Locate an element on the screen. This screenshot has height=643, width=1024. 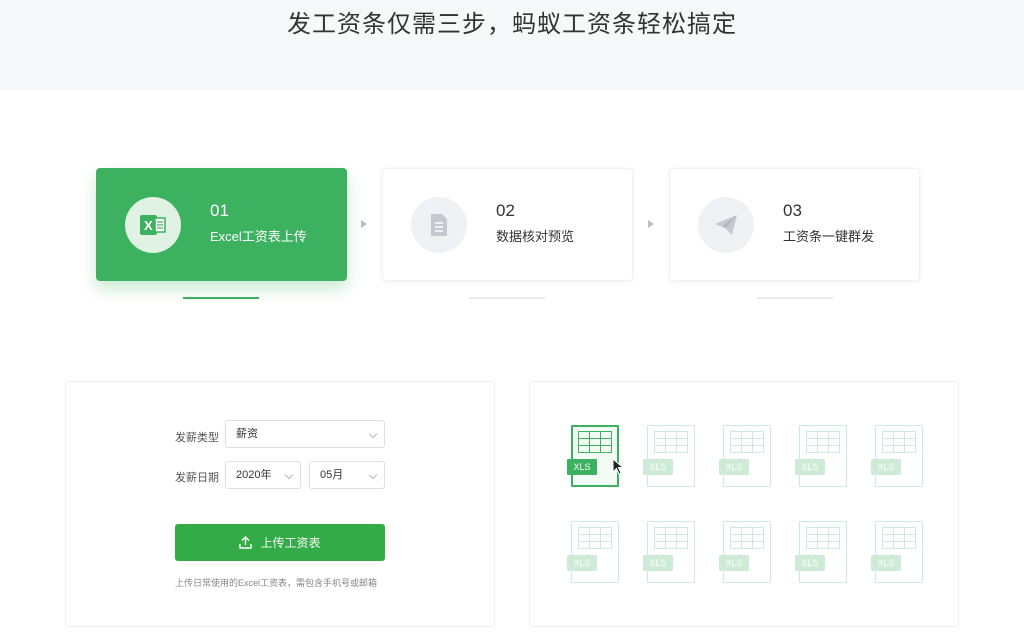
upload-salary-button: 上传工资表 is located at coordinates (280, 542).